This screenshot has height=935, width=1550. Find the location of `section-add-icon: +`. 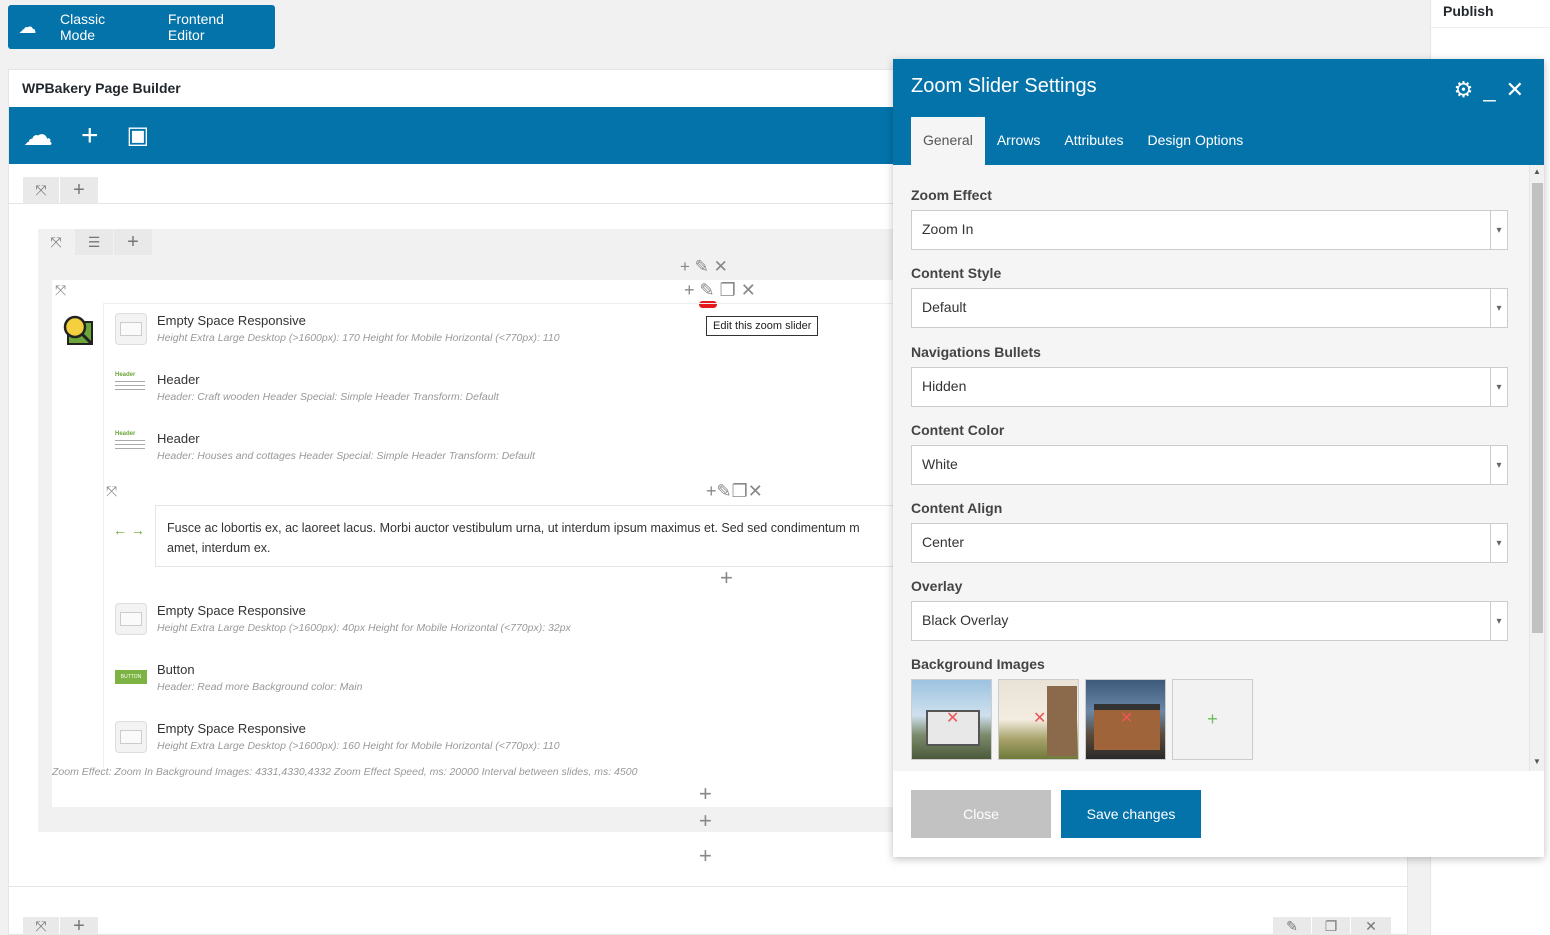

section-add-icon: + is located at coordinates (133, 242).